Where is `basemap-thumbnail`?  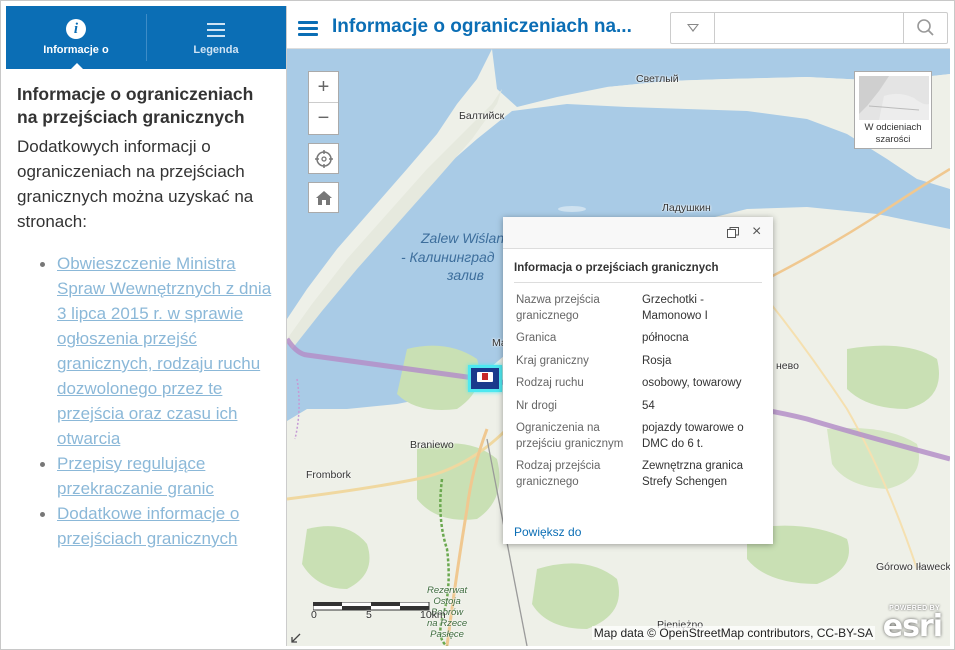
basemap-thumbnail is located at coordinates (894, 98).